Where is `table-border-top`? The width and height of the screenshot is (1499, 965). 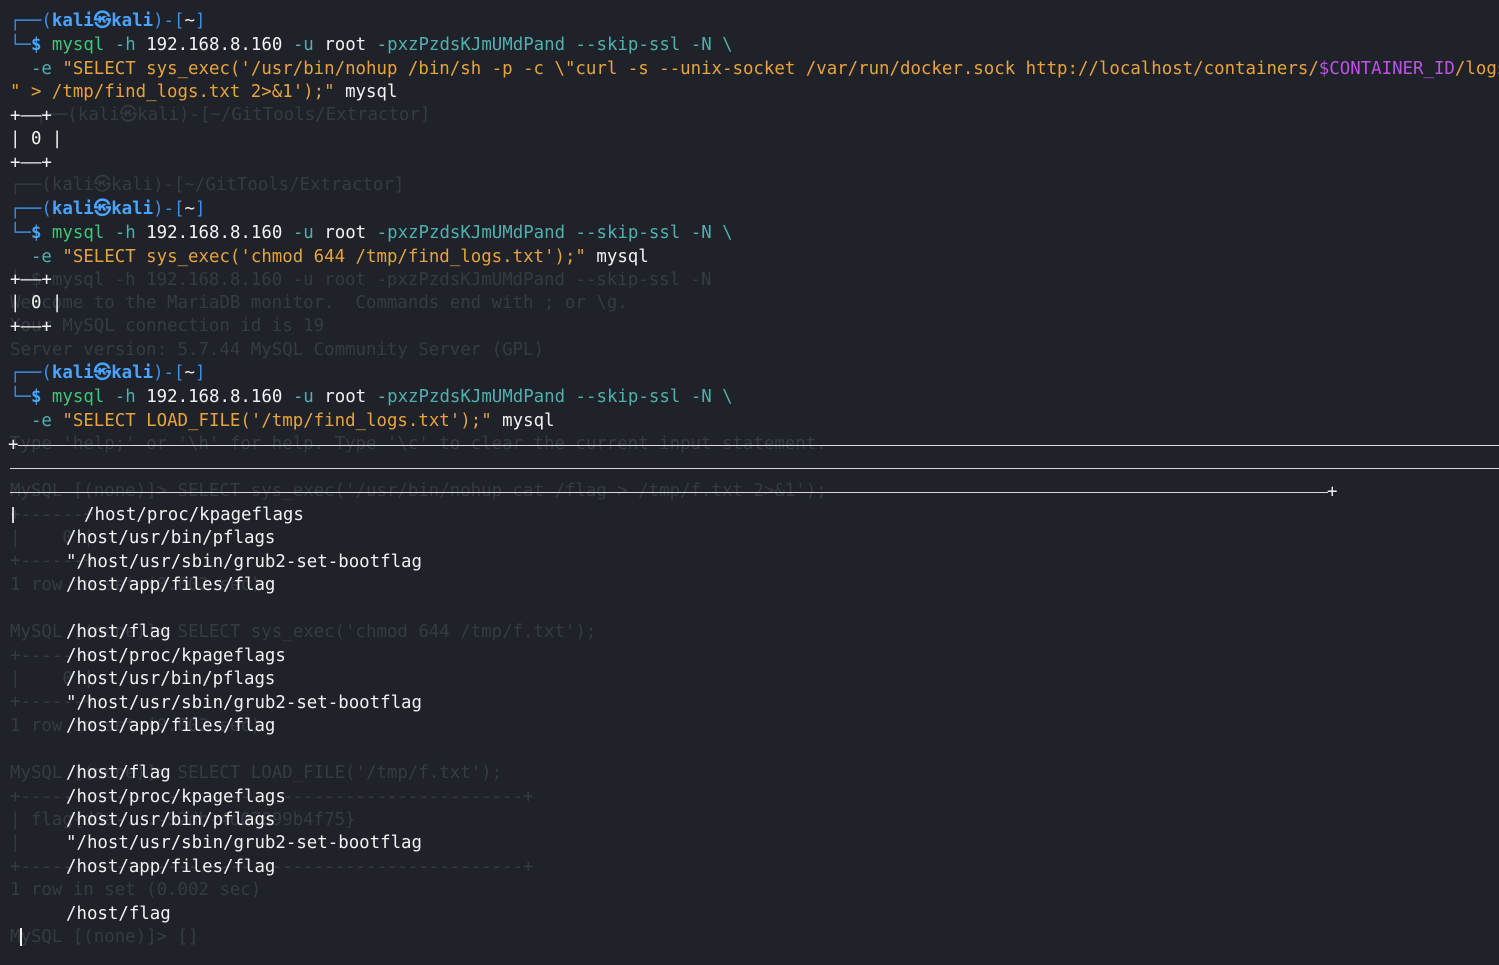
table-border-top is located at coordinates (758, 445).